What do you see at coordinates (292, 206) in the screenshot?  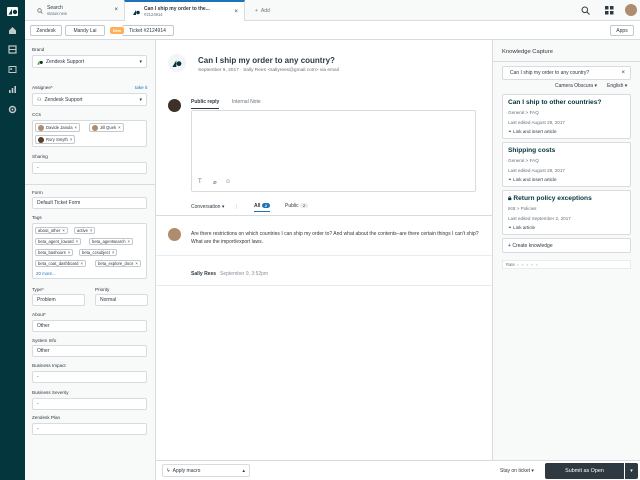 I see `filter-public-label: Public` at bounding box center [292, 206].